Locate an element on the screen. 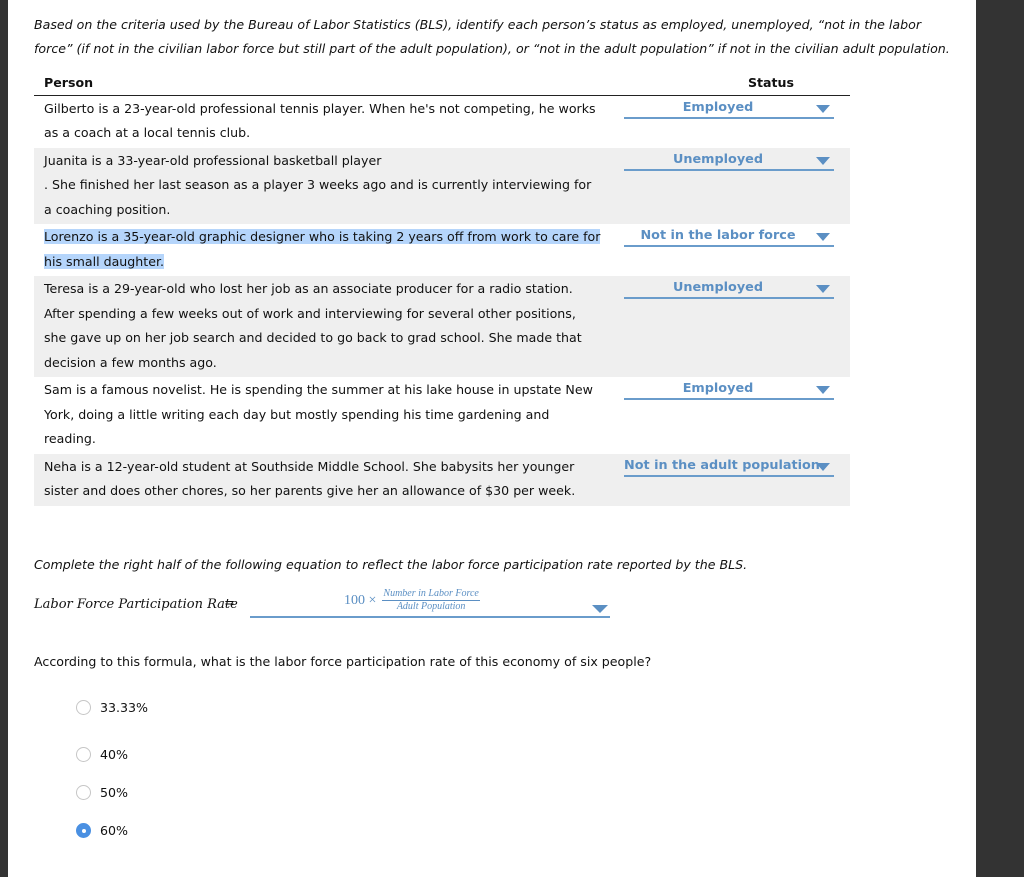  radio-button-selected is located at coordinates (83, 830).